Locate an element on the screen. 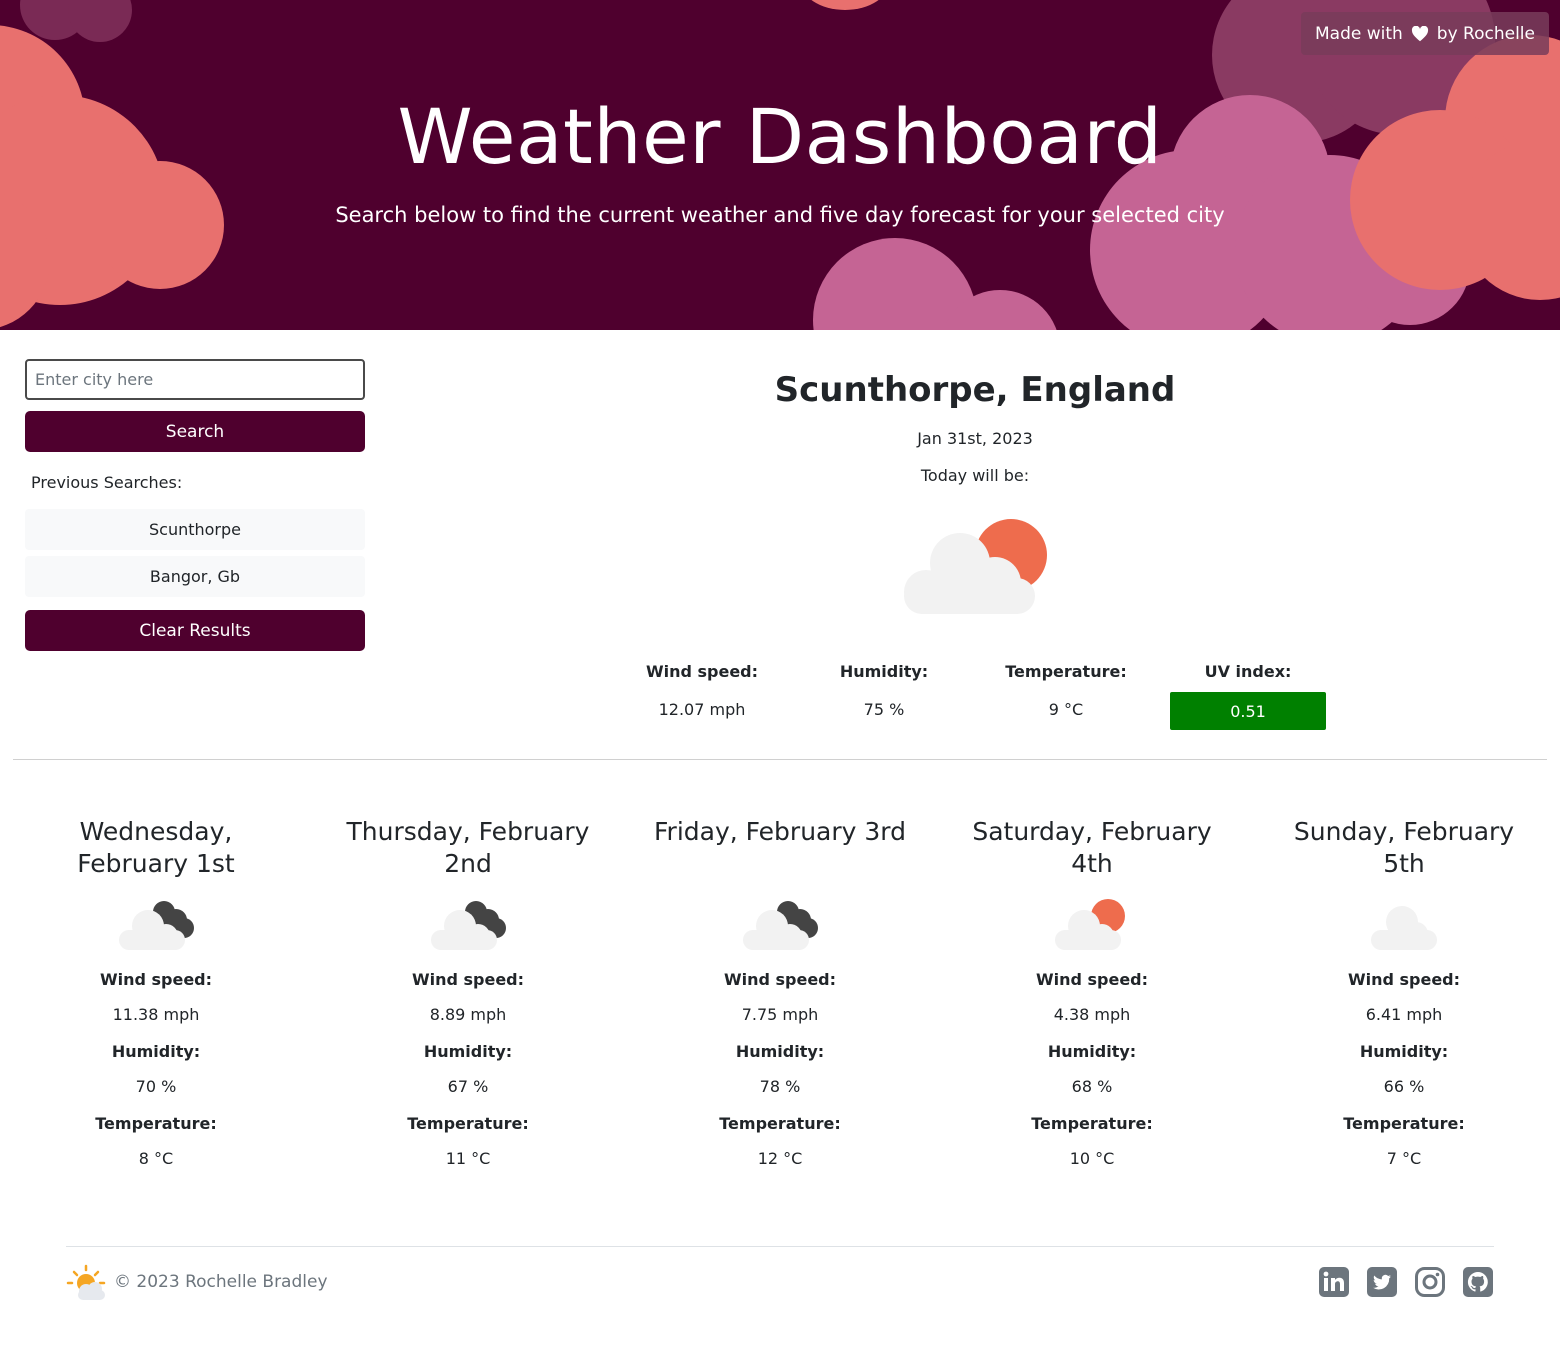 The height and width of the screenshot is (1347, 1560). previous-searches-label: Previous Searches: is located at coordinates (107, 482).